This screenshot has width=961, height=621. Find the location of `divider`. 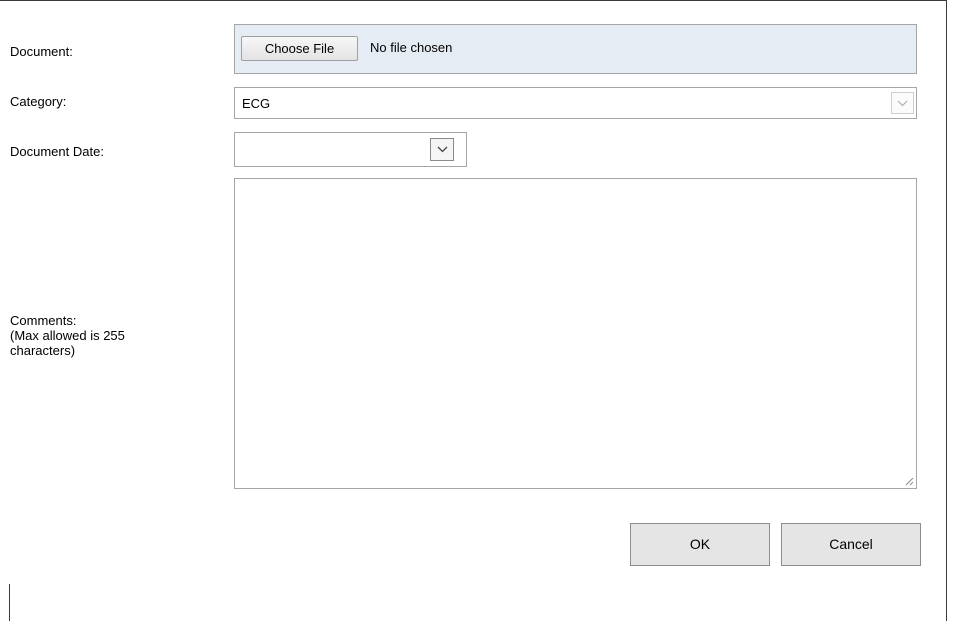

divider is located at coordinates (9, 602).